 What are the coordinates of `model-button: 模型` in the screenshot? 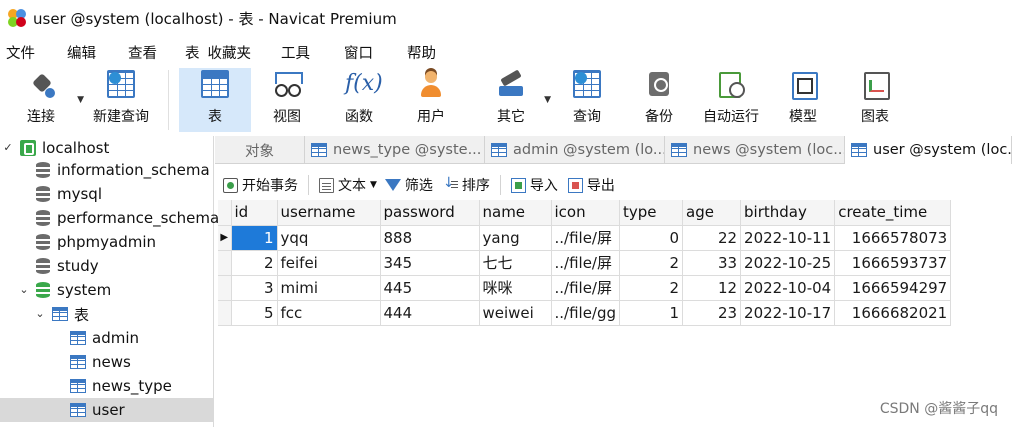 It's located at (803, 100).